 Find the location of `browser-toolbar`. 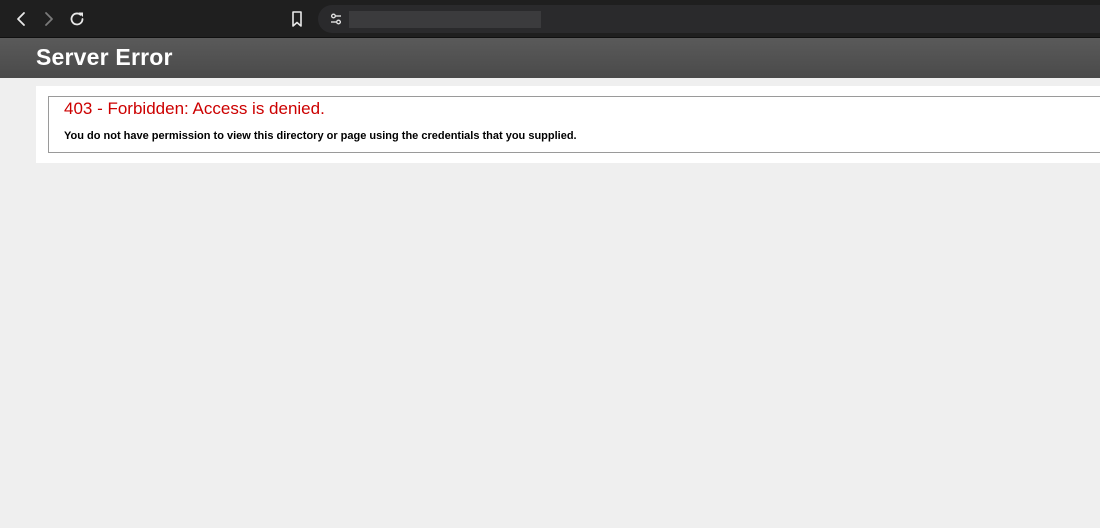

browser-toolbar is located at coordinates (550, 19).